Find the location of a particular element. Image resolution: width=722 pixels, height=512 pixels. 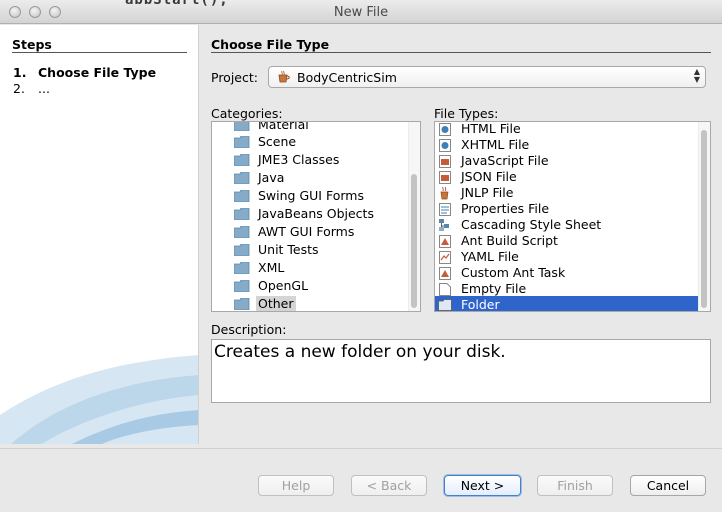

list-item: Unit Tests is located at coordinates (310, 250).